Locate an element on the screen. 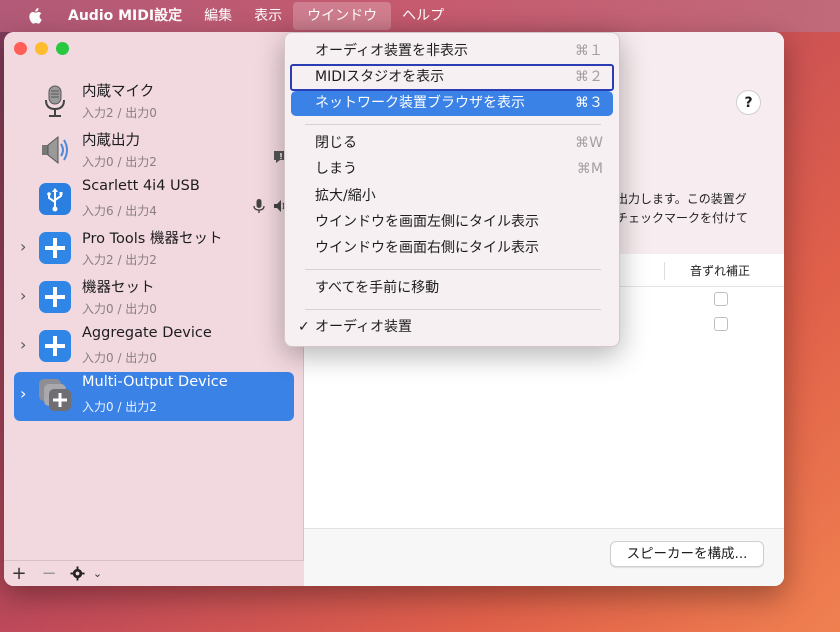  usb-icon is located at coordinates (55, 199).